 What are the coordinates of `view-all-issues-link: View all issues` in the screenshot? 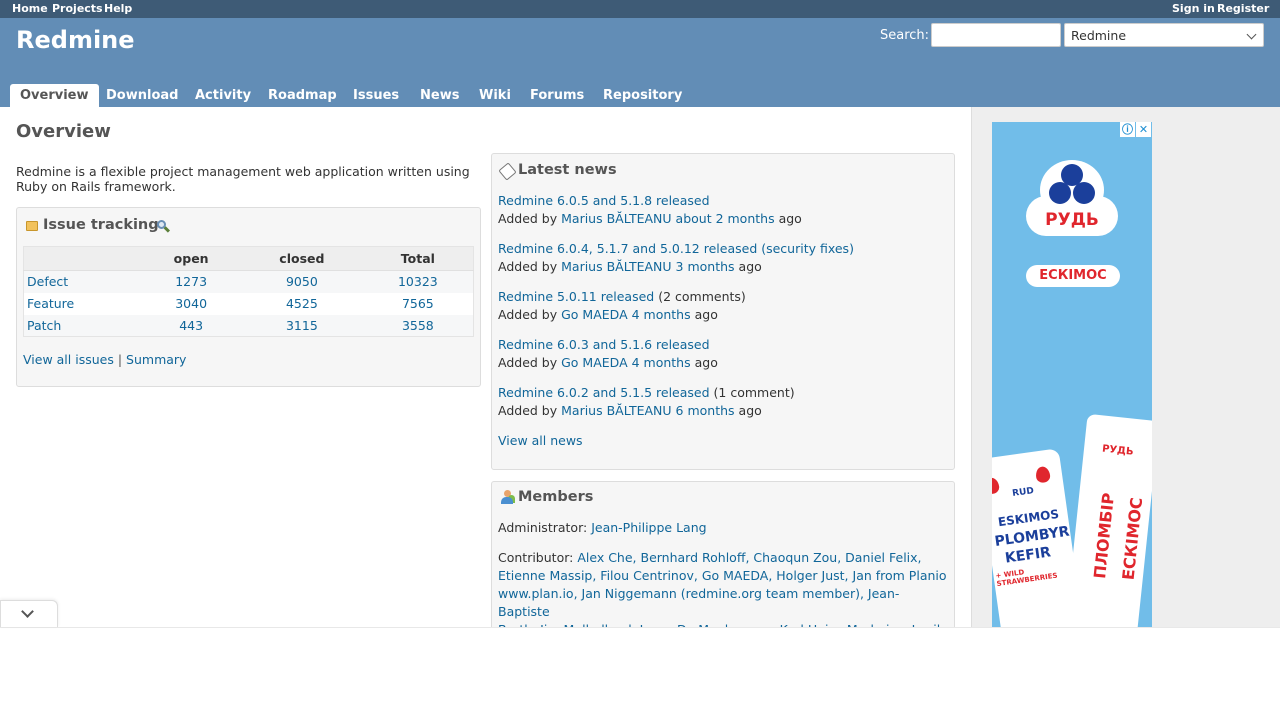 It's located at (68, 359).